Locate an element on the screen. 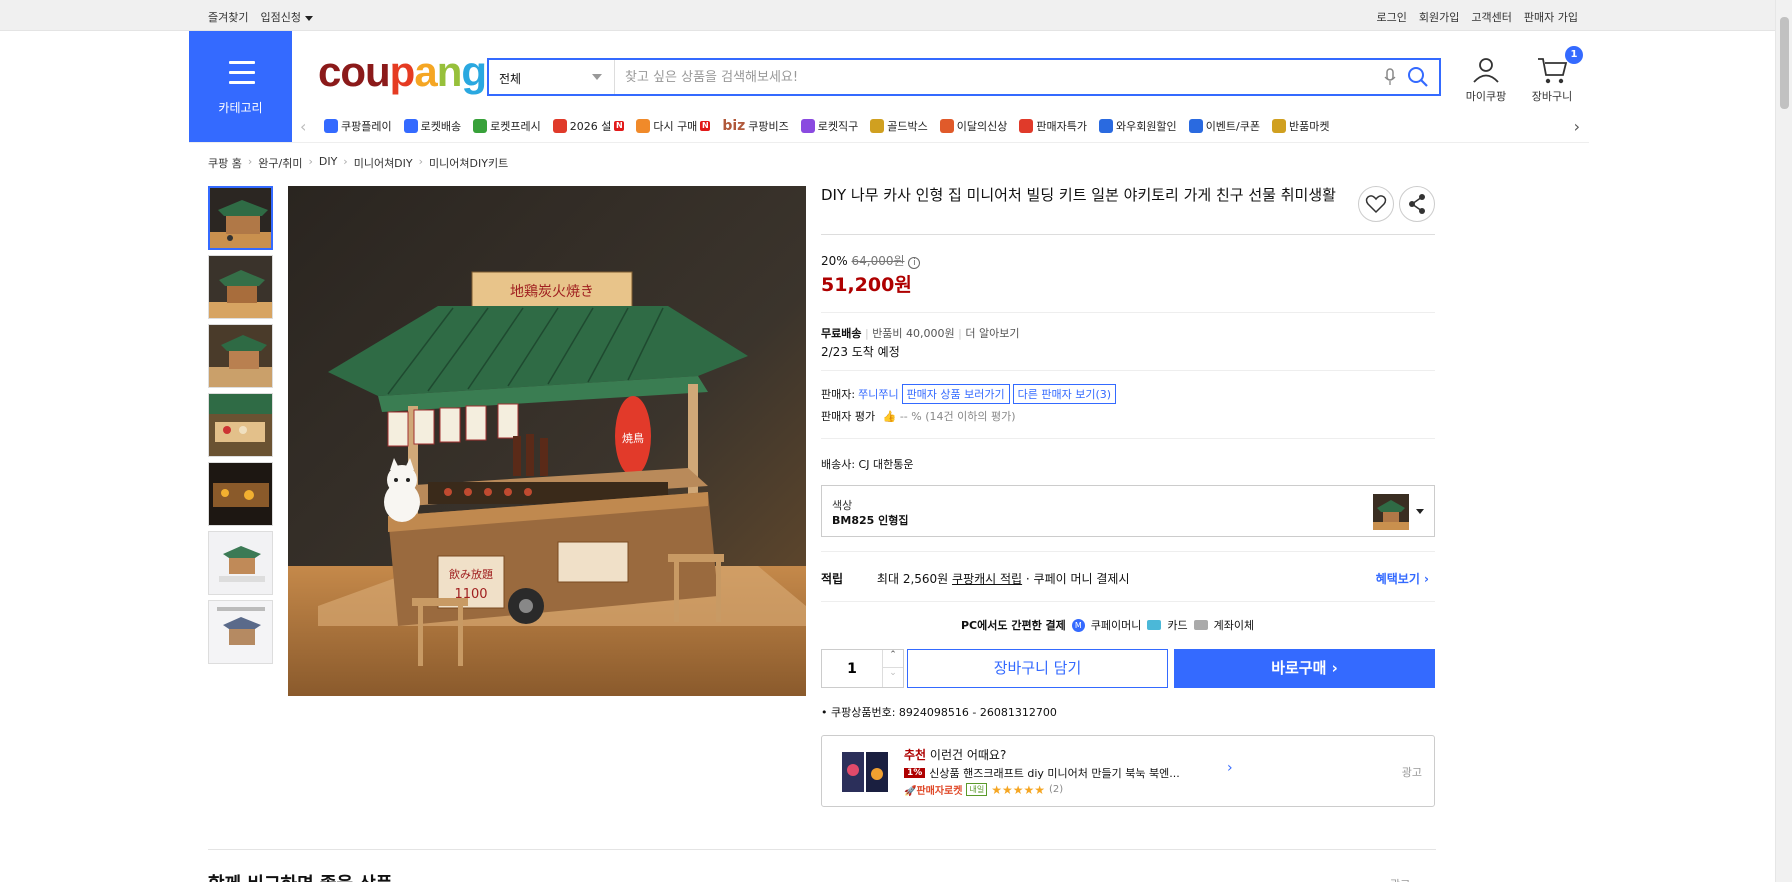  seller-label: 판매자: is located at coordinates (838, 394).